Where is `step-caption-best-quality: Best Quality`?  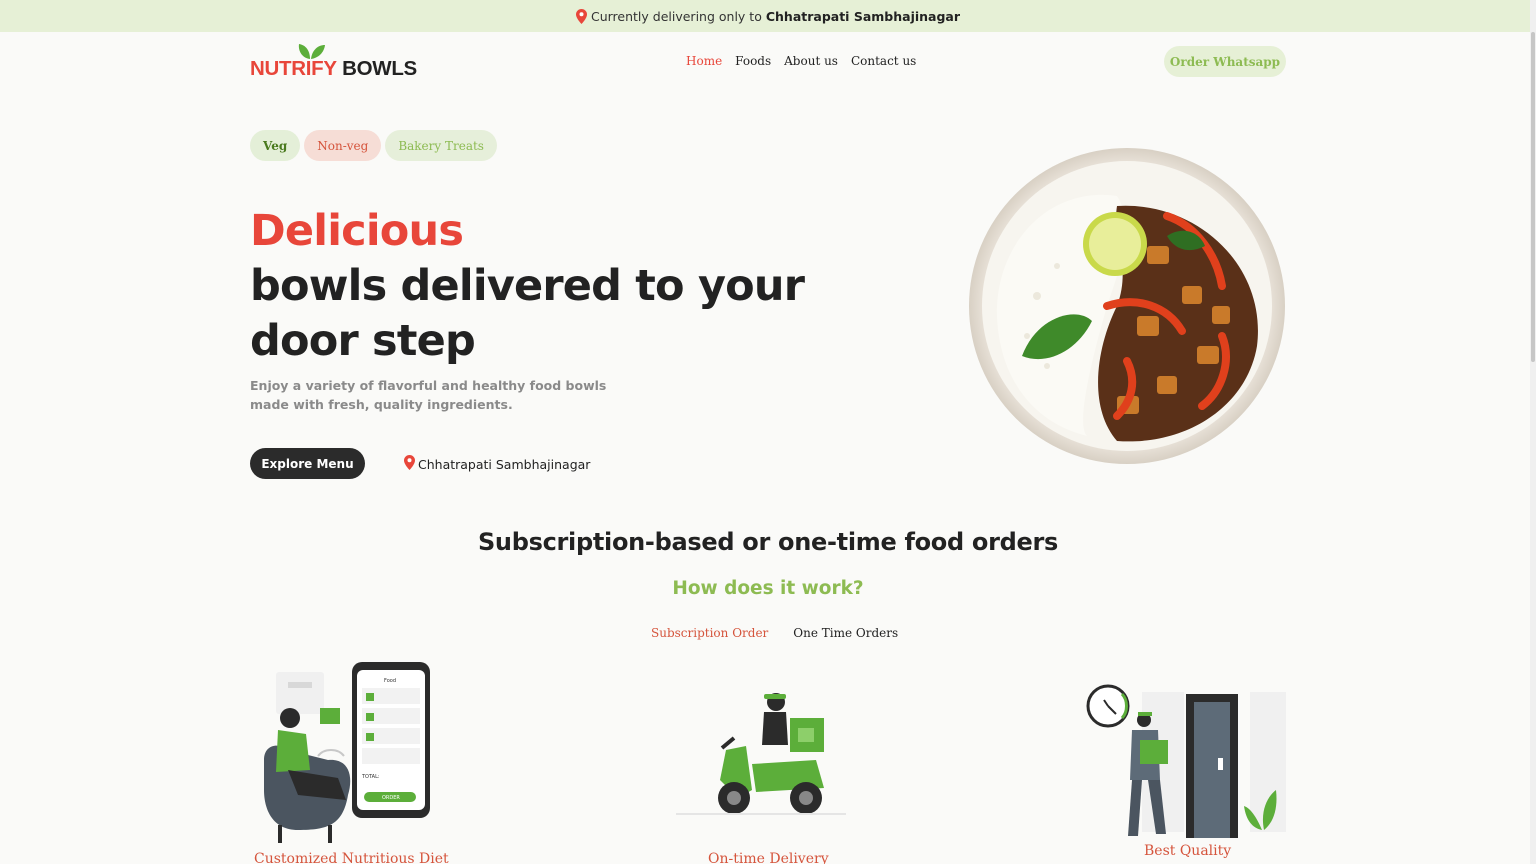 step-caption-best-quality: Best Quality is located at coordinates (1188, 851).